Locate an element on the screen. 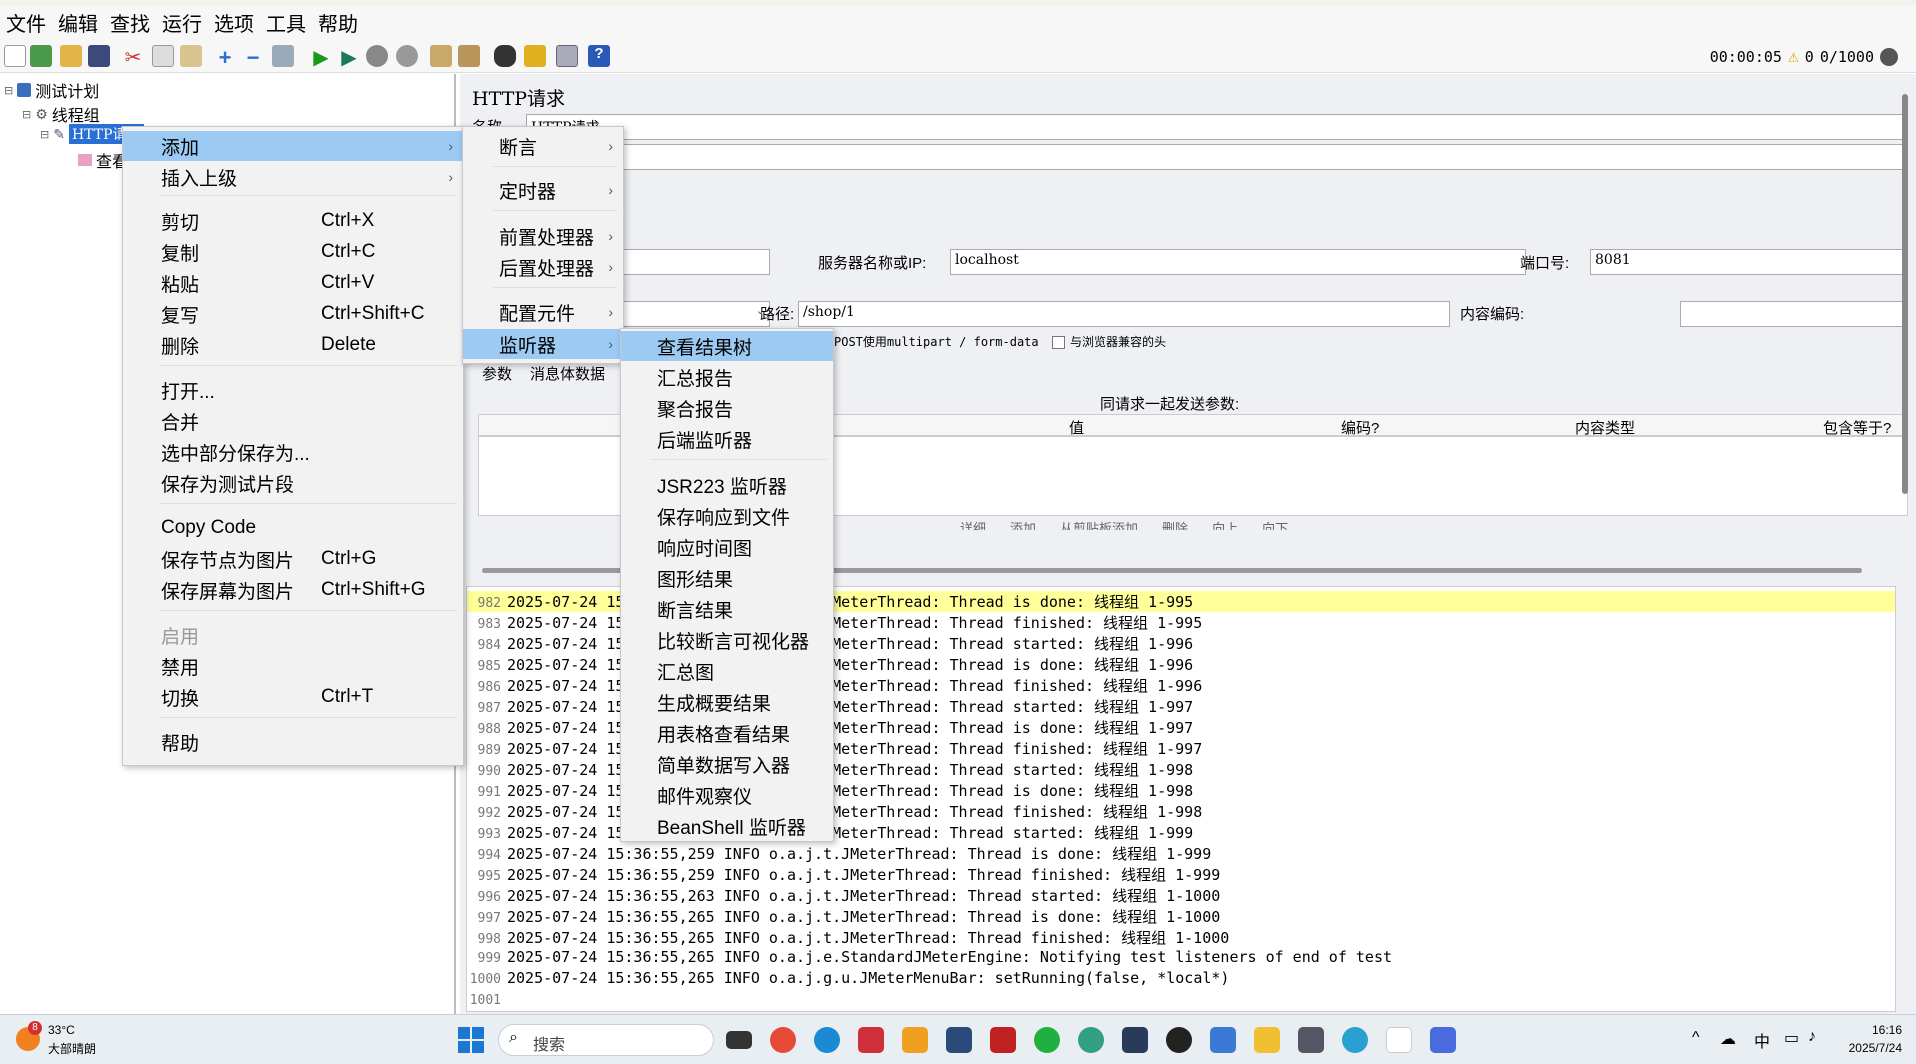 This screenshot has width=1916, height=1064. menu-item-merge: 合并 is located at coordinates (293, 421).